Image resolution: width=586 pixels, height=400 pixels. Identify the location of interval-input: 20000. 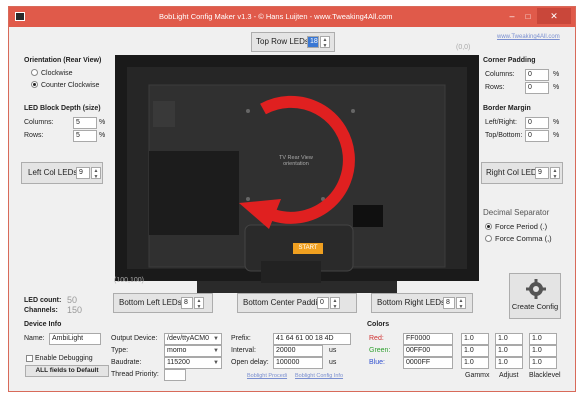
(298, 351).